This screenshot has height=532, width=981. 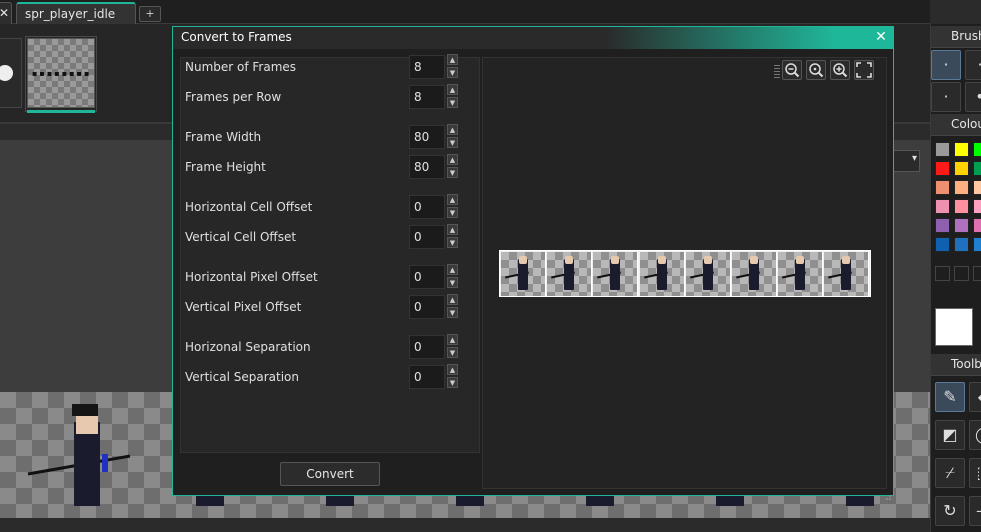 I want to click on field-label: Vertical Pixel Offset, so click(x=243, y=307).